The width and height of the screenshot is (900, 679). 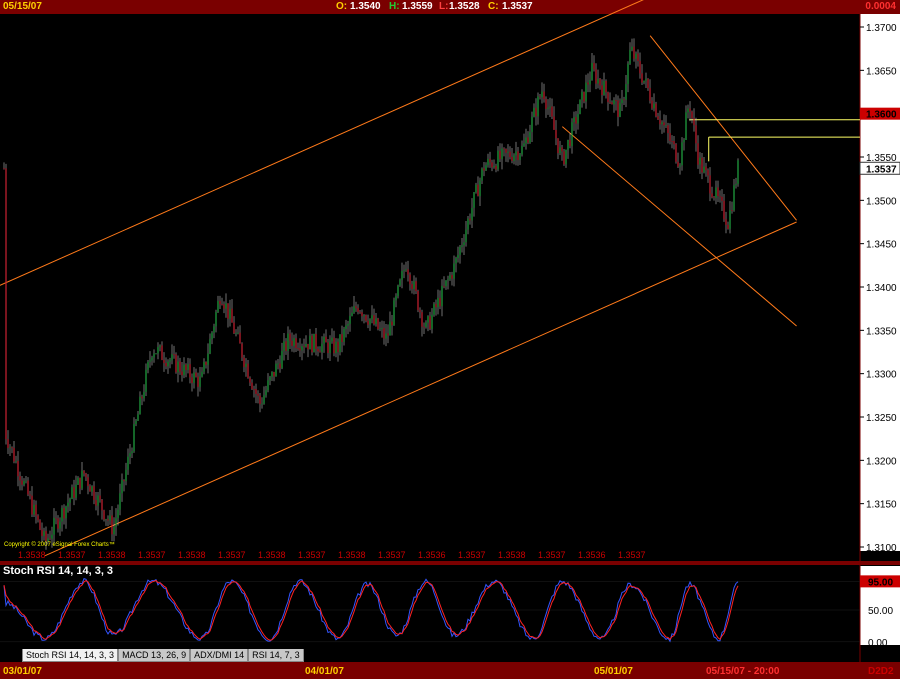 What do you see at coordinates (592, 555) in the screenshot?
I see `bottom-value-label: 1.3536` at bounding box center [592, 555].